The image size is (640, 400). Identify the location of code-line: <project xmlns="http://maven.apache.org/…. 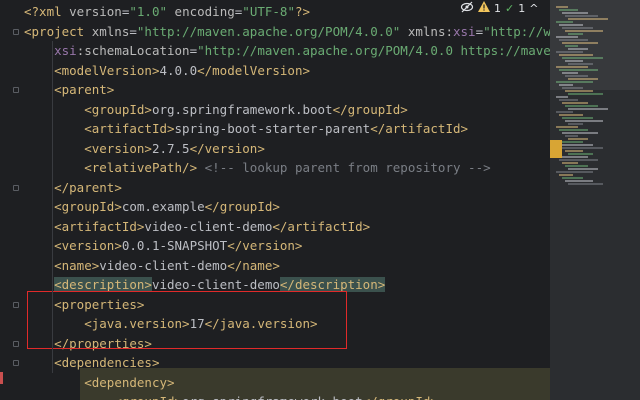
(287, 32).